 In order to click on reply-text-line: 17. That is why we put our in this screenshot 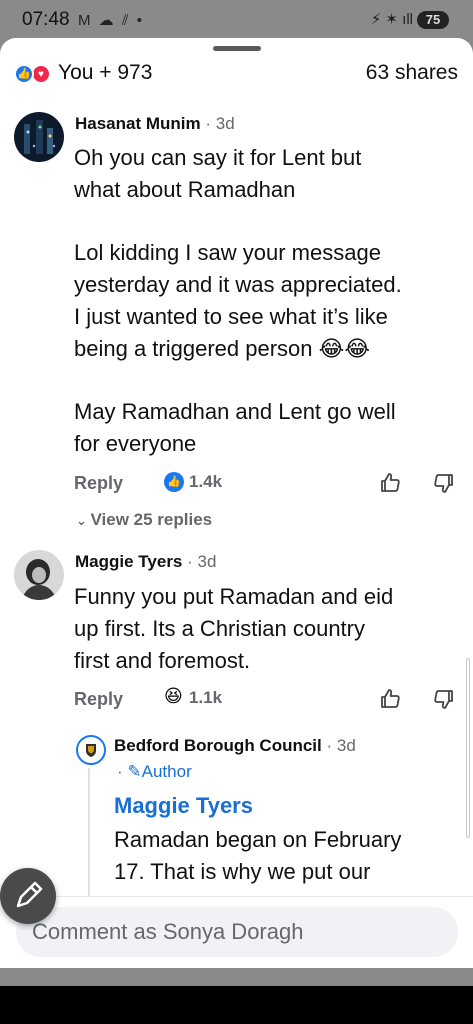, I will do `click(242, 871)`.